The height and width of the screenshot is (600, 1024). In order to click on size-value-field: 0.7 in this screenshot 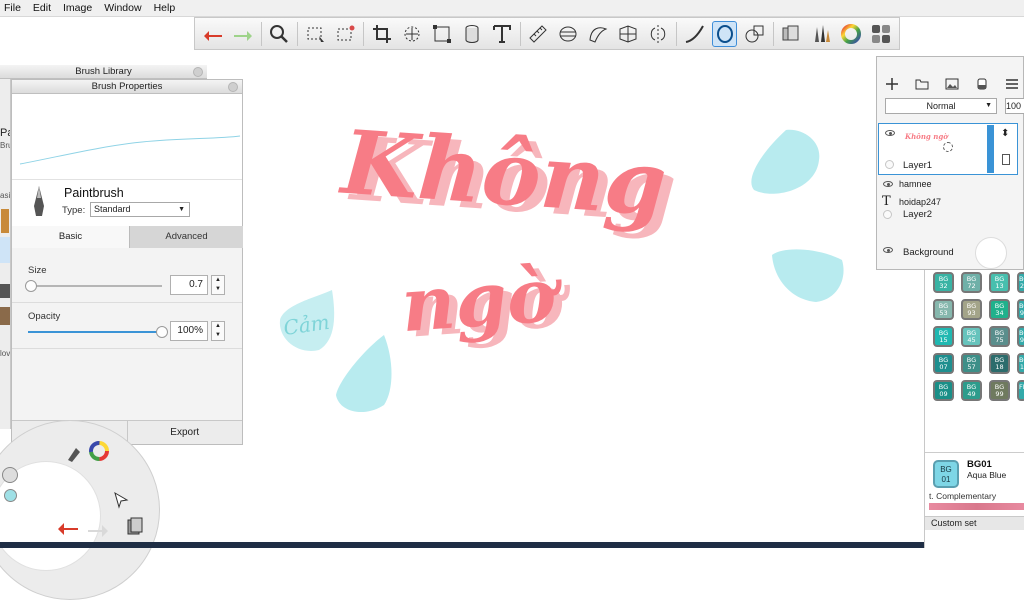, I will do `click(189, 285)`.